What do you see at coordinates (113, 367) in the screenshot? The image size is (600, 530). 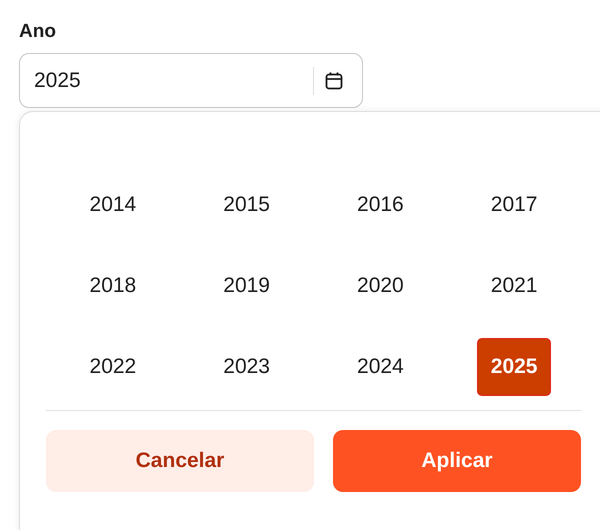 I see `year-option: 2022` at bounding box center [113, 367].